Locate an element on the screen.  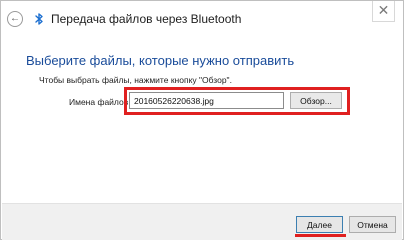
header-row: ← Передача файлов через Bluetooth is located at coordinates (124, 19).